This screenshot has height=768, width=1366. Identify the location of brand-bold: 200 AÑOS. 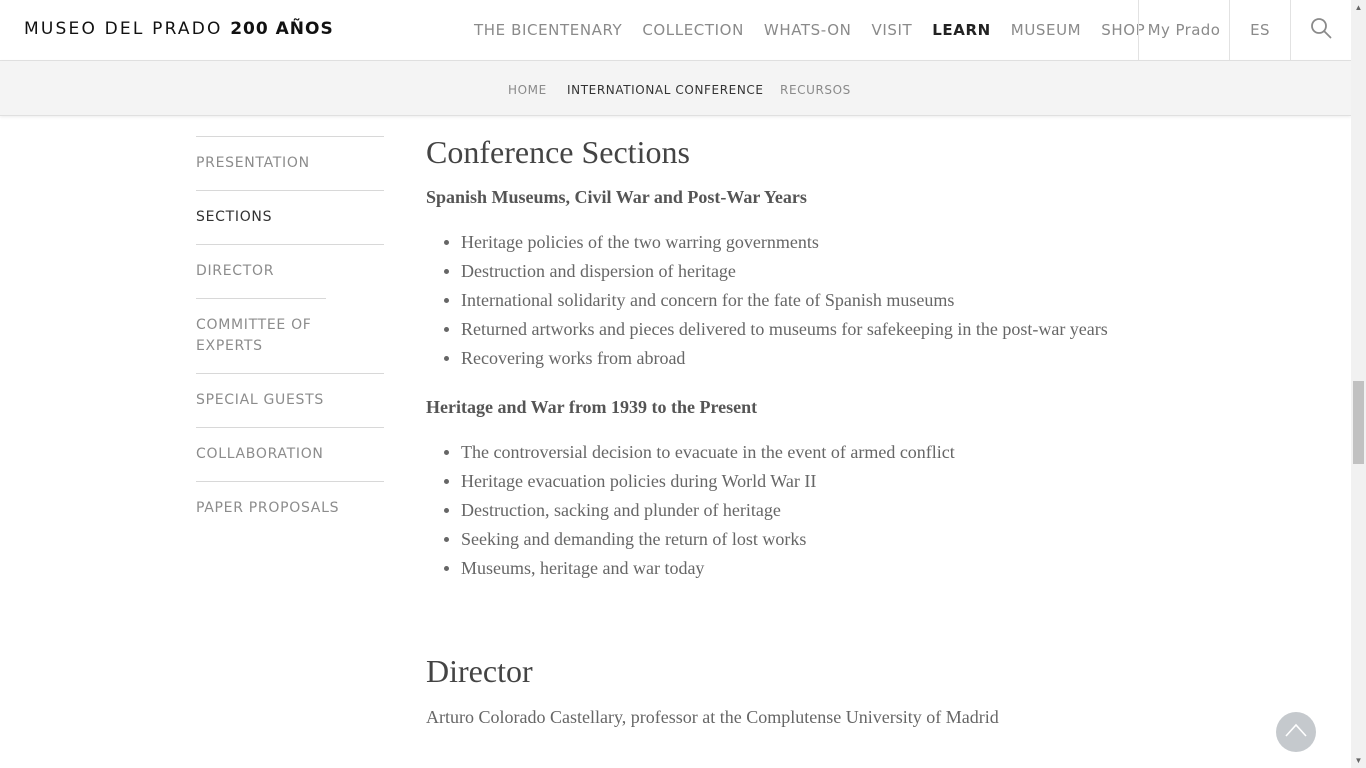
(282, 29).